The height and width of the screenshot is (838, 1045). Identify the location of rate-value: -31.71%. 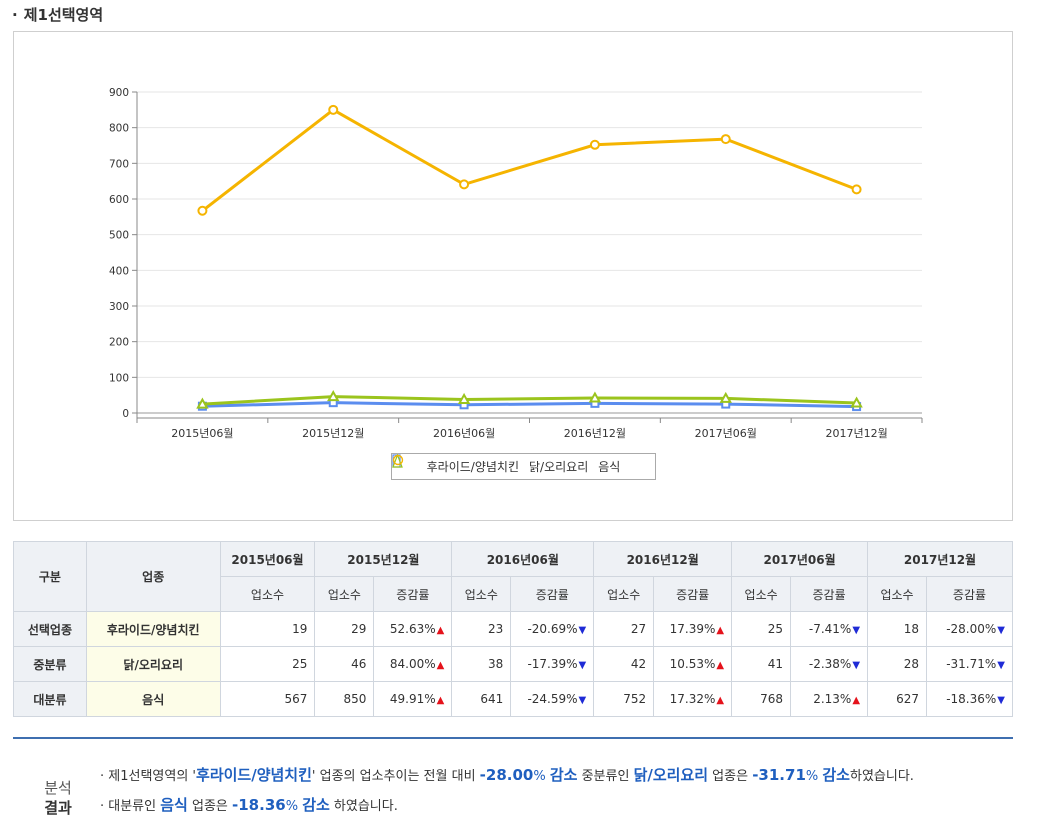
(971, 664).